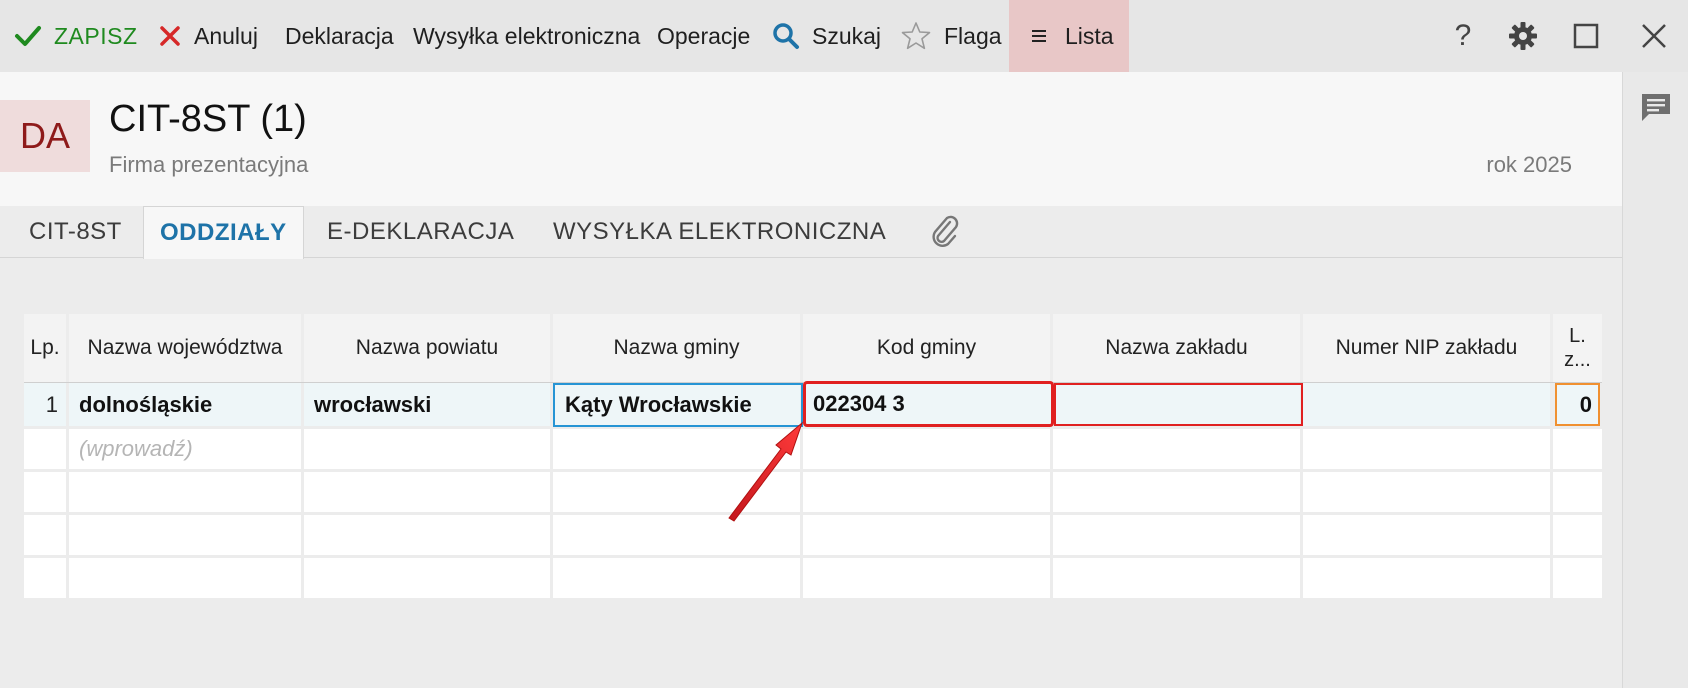 This screenshot has height=688, width=1688. I want to click on comment-icon, so click(1656, 107).